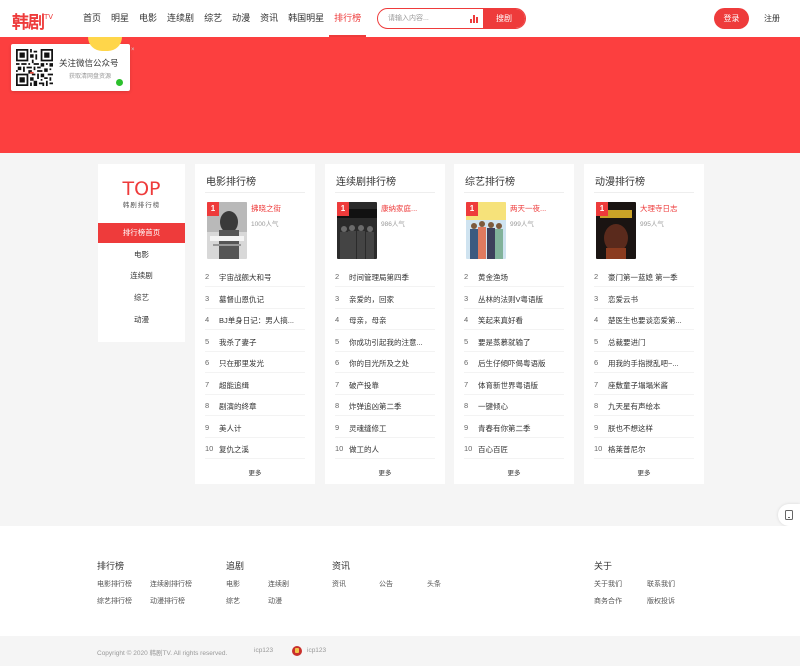 The image size is (800, 666). Describe the element at coordinates (316, 650) in the screenshot. I see `icp-police-link: icp123` at that location.